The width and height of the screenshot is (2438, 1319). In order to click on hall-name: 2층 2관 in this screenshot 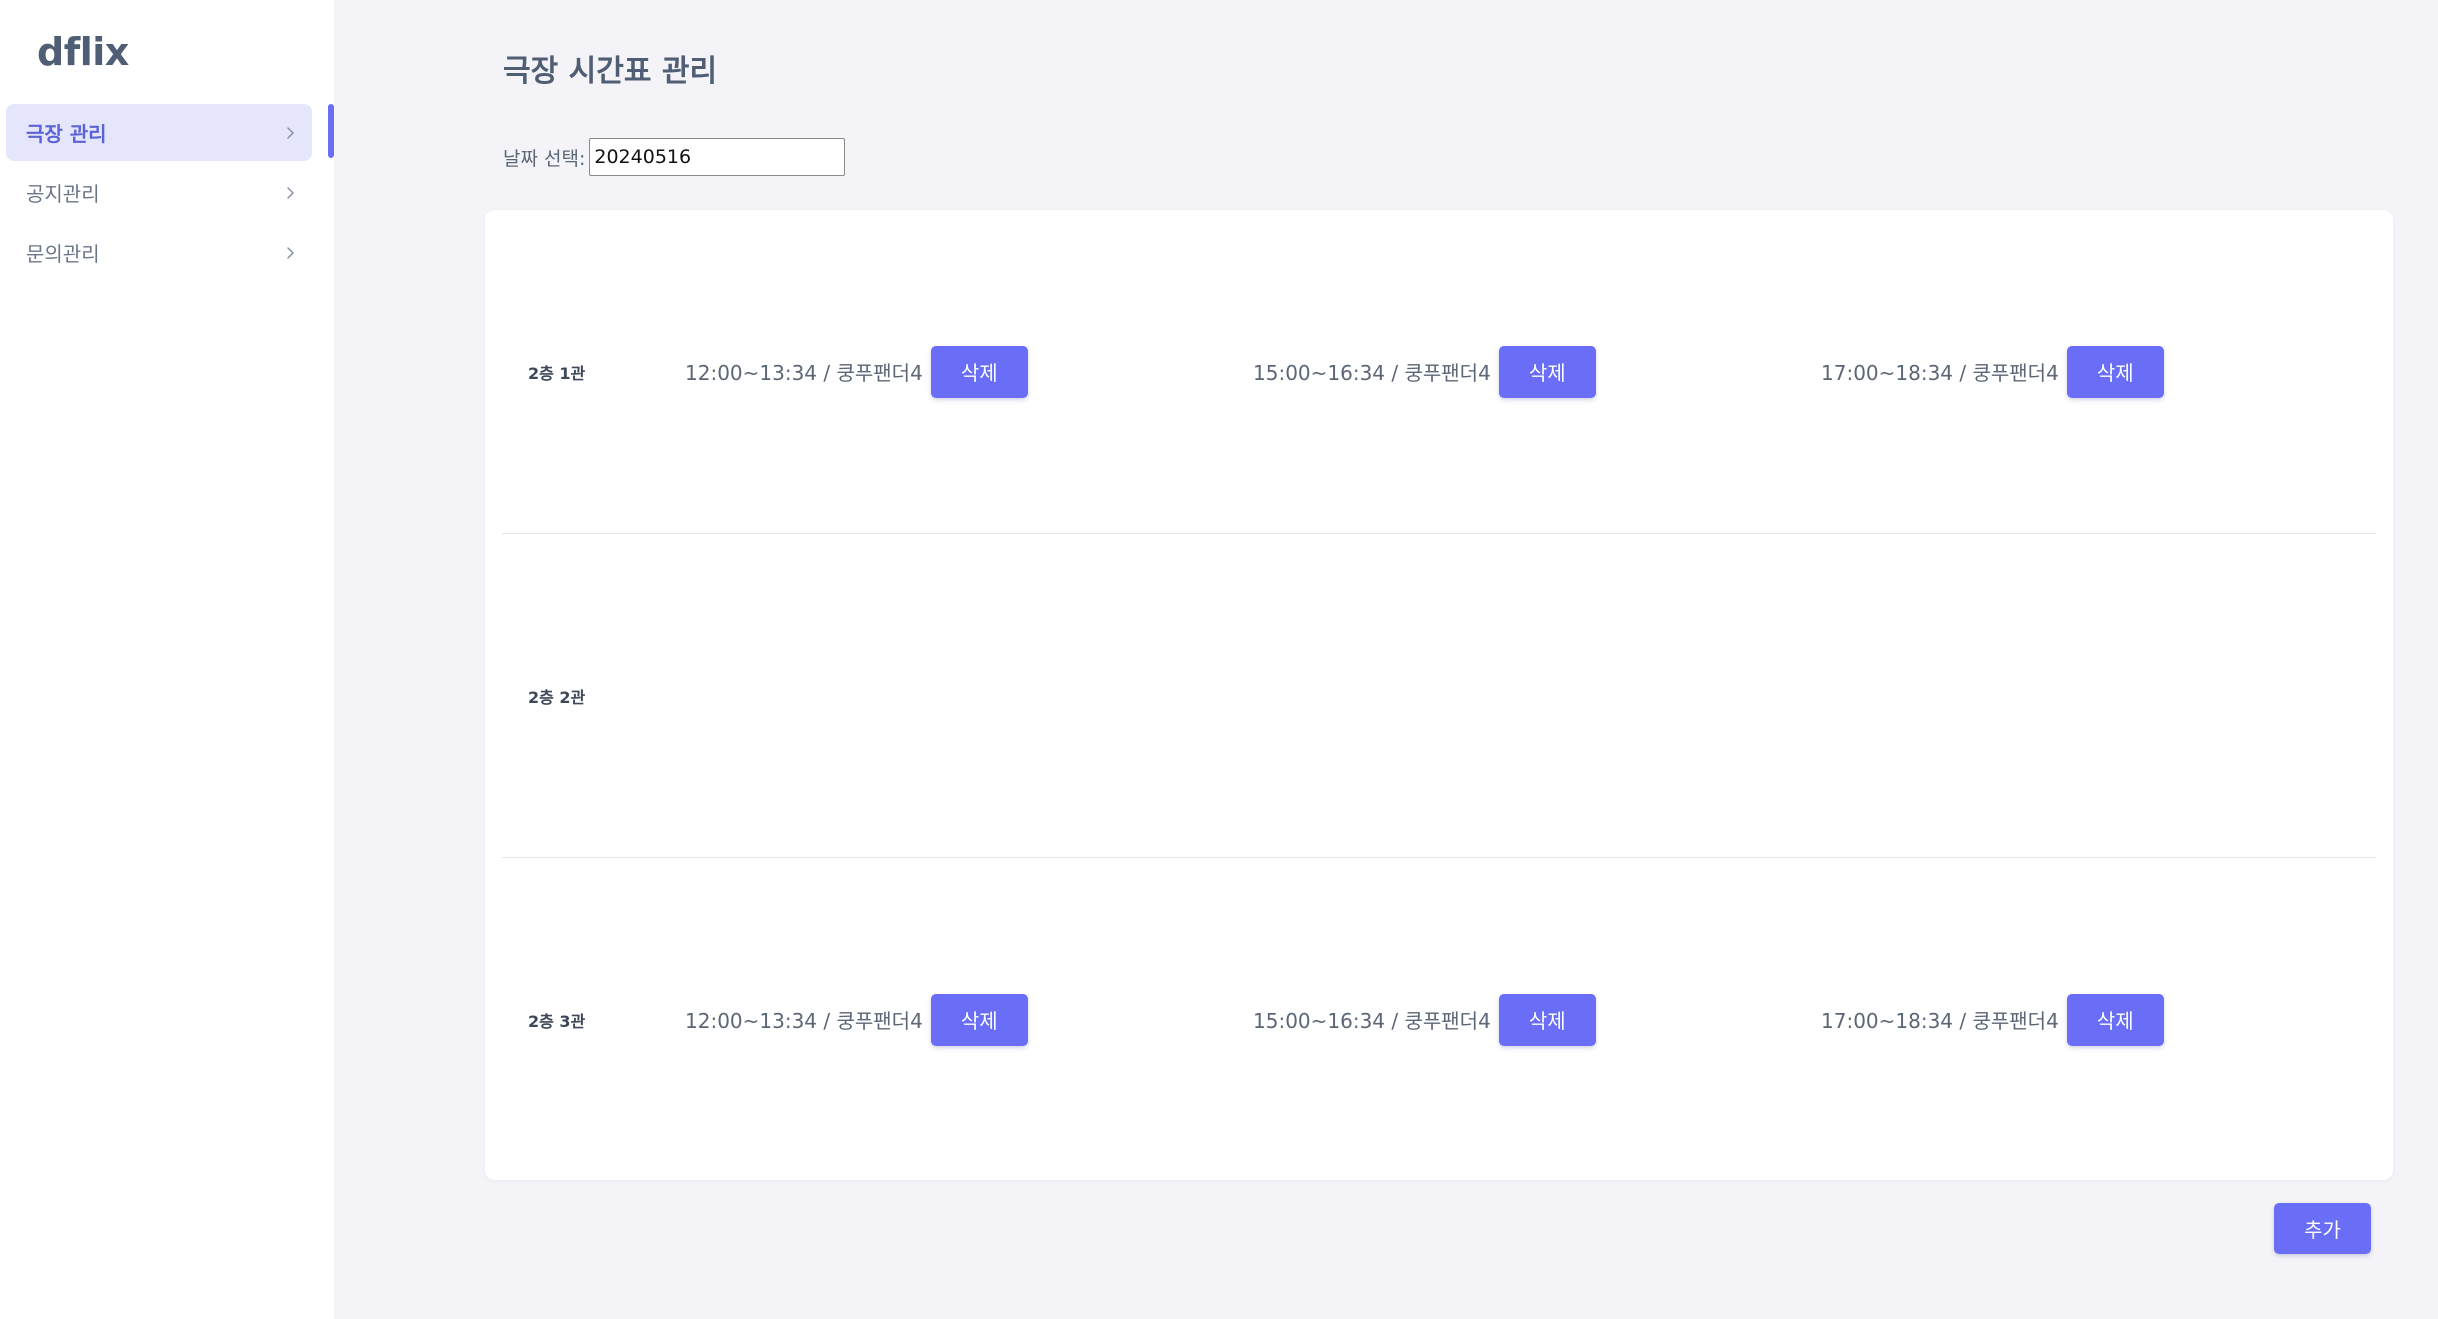, I will do `click(557, 697)`.